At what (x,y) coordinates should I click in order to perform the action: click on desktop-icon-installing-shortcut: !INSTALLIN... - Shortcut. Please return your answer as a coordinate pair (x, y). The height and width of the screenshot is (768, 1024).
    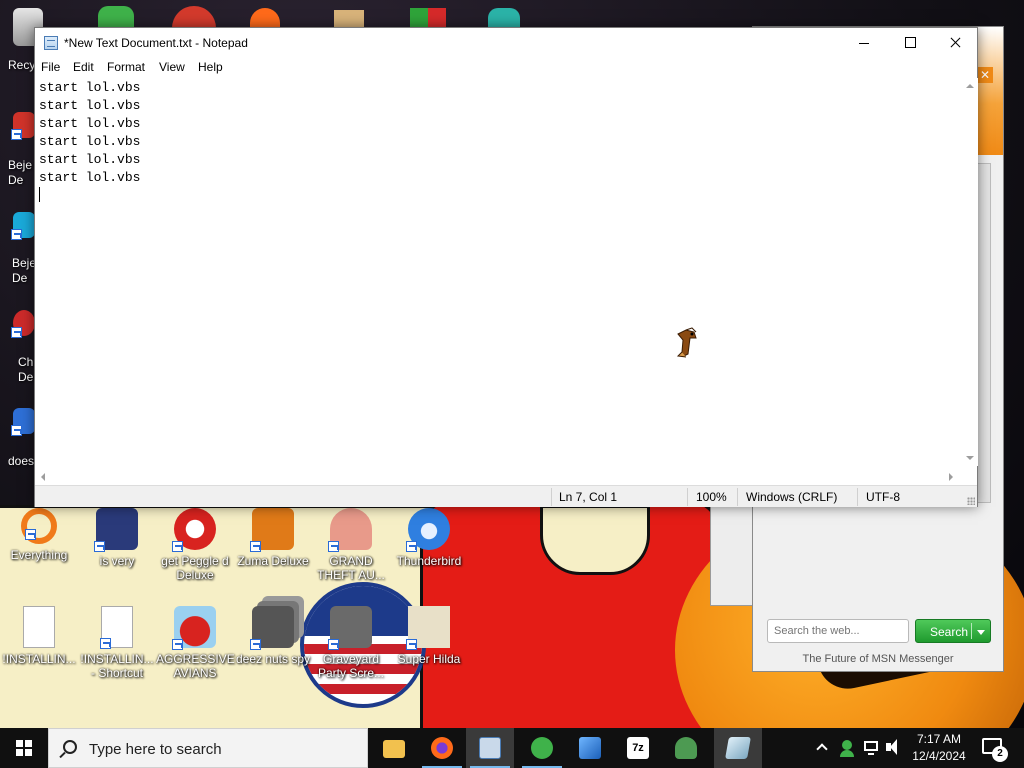
    Looking at the image, I should click on (117, 643).